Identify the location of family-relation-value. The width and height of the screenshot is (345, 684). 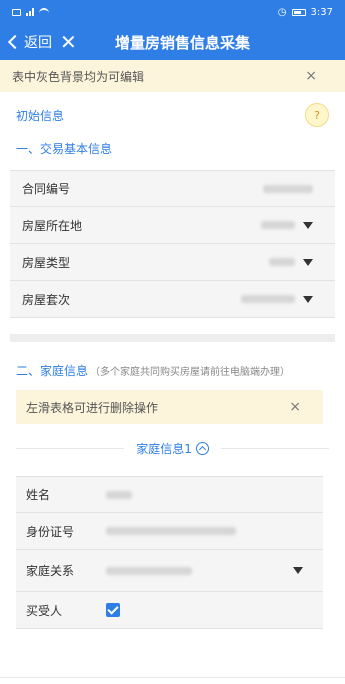
(149, 570).